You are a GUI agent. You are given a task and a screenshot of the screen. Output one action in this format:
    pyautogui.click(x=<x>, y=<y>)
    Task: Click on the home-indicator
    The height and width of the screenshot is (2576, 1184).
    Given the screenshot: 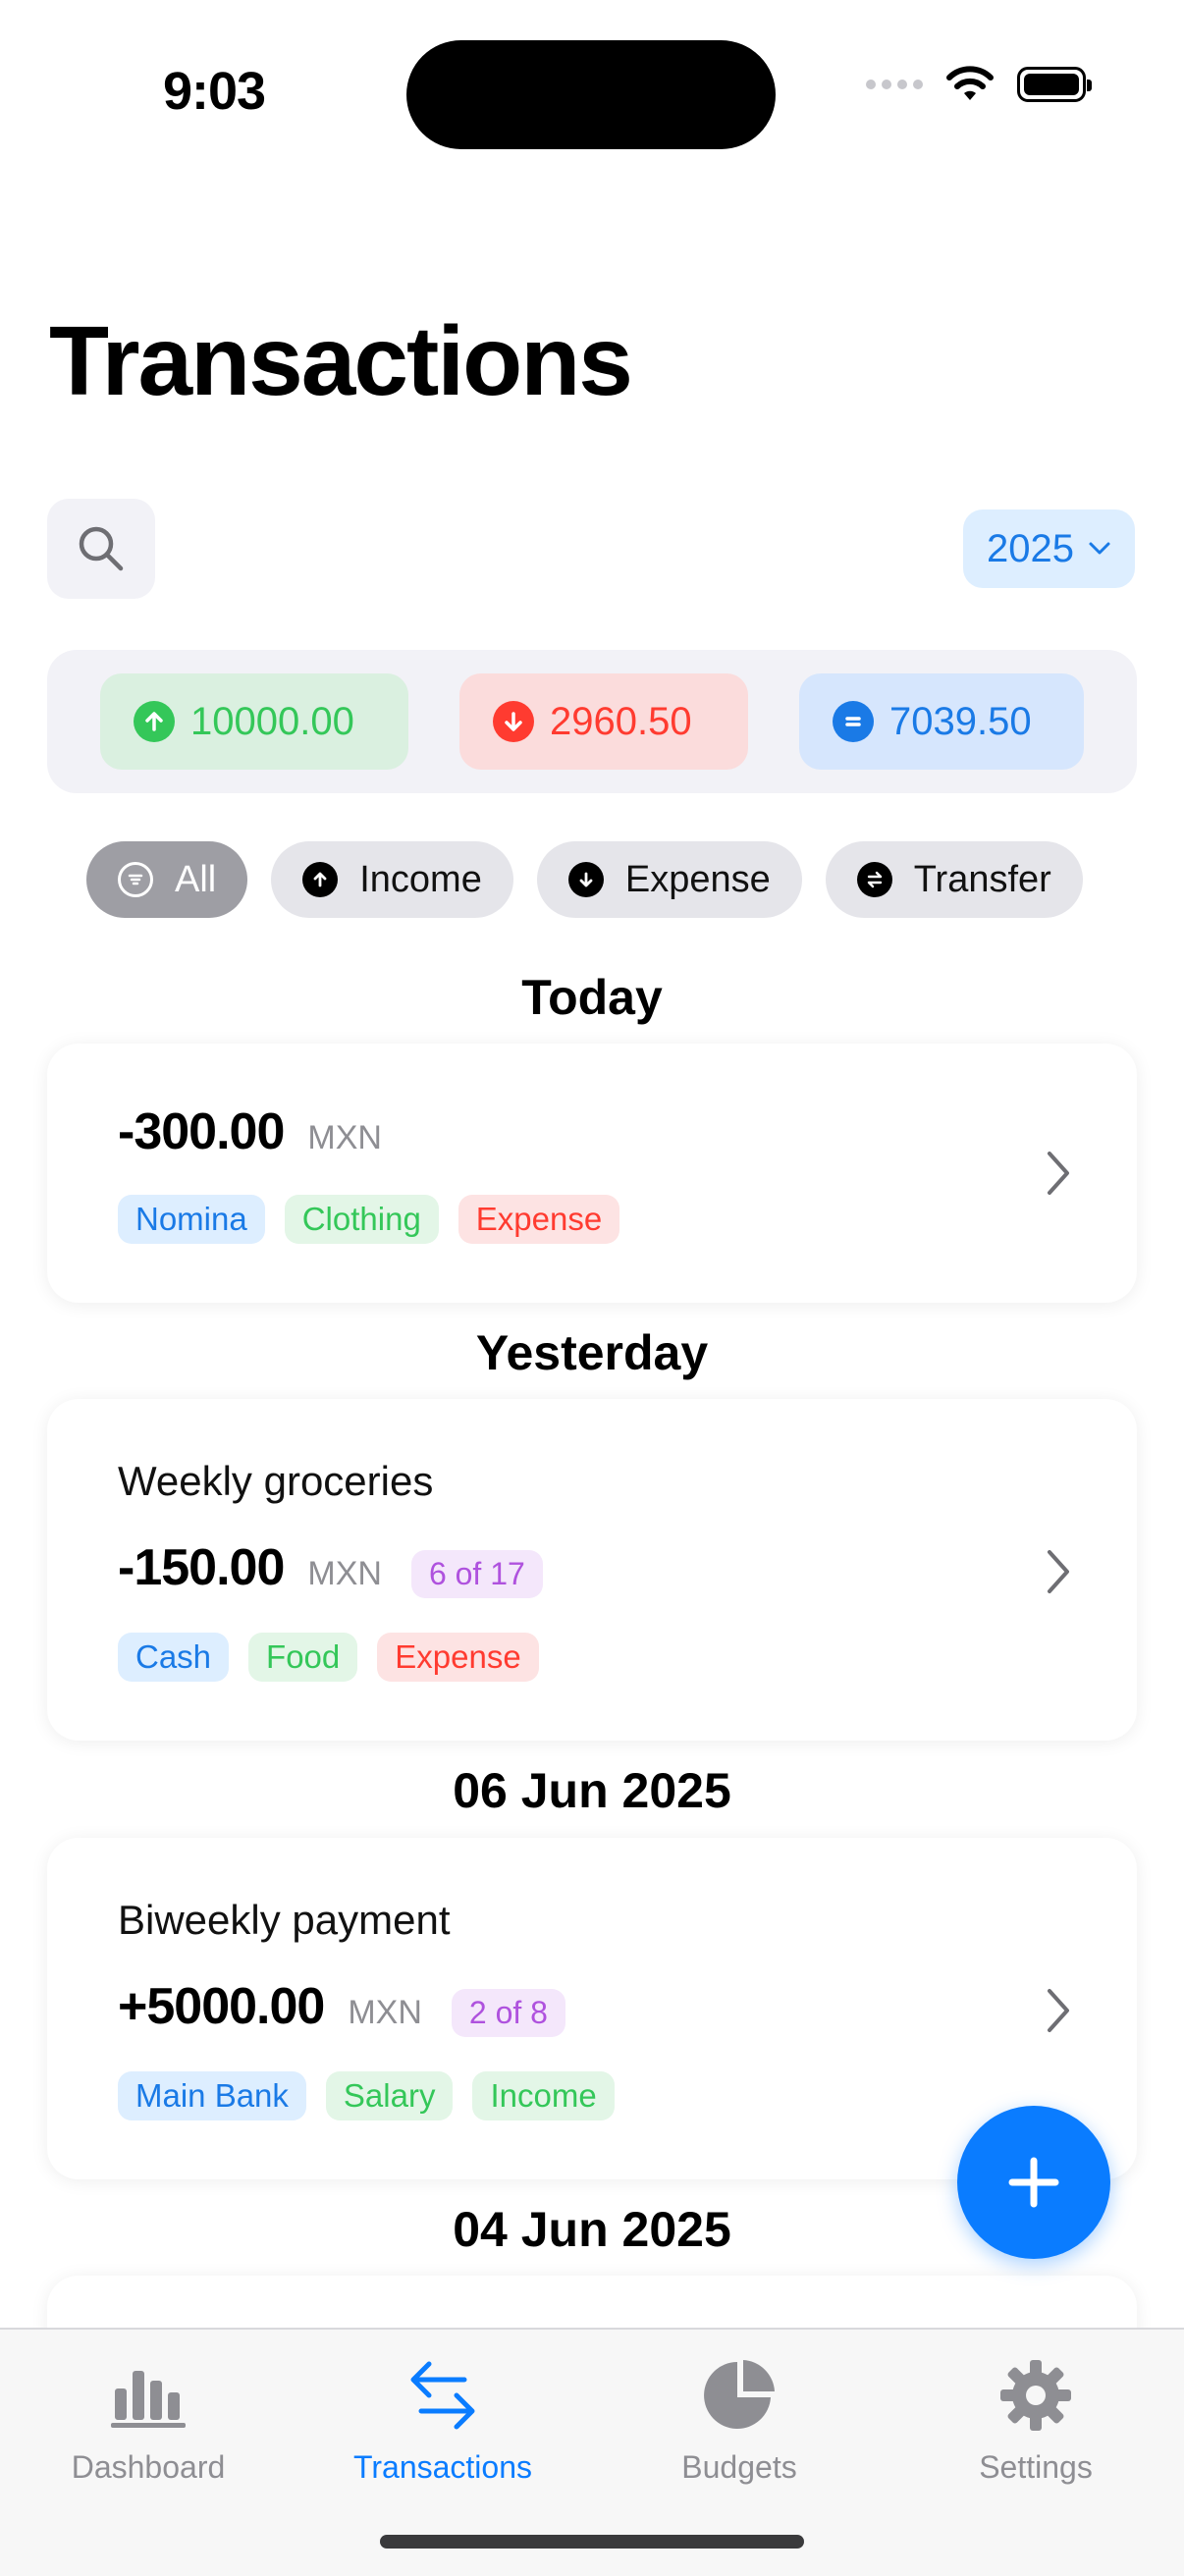 What is the action you would take?
    pyautogui.click(x=592, y=2542)
    